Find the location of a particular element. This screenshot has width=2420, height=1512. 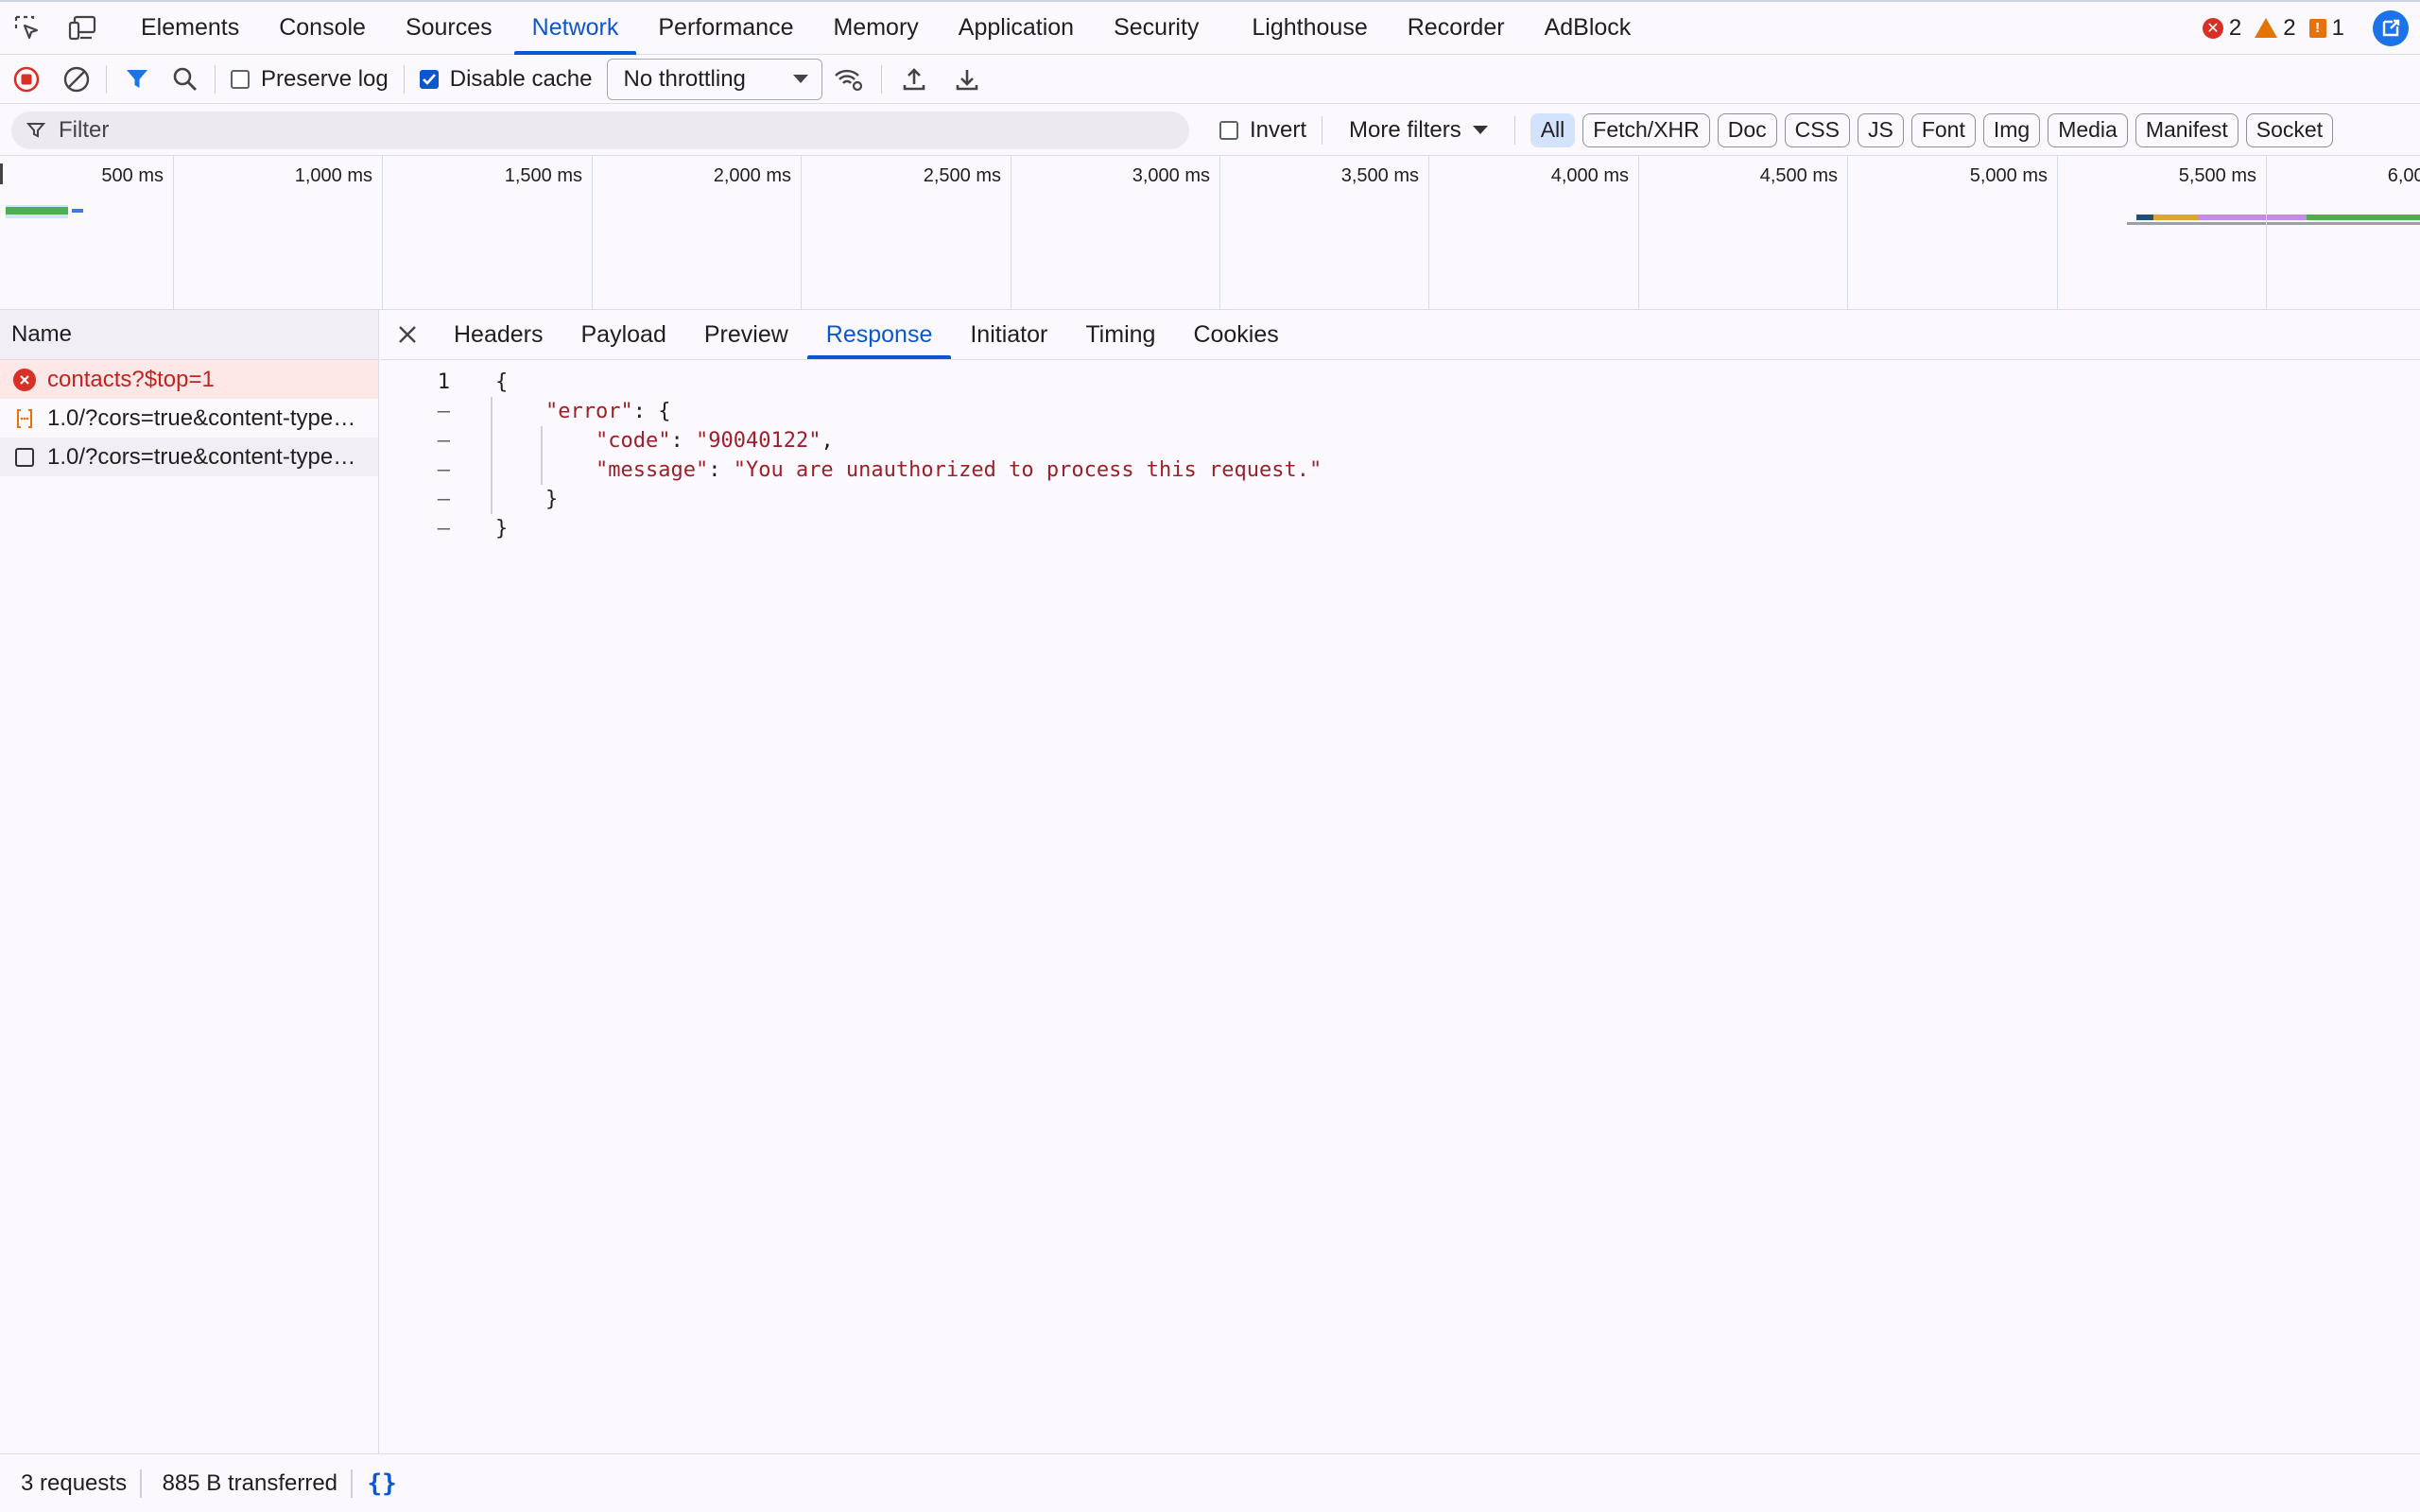

filter-input: Filter is located at coordinates (600, 130).